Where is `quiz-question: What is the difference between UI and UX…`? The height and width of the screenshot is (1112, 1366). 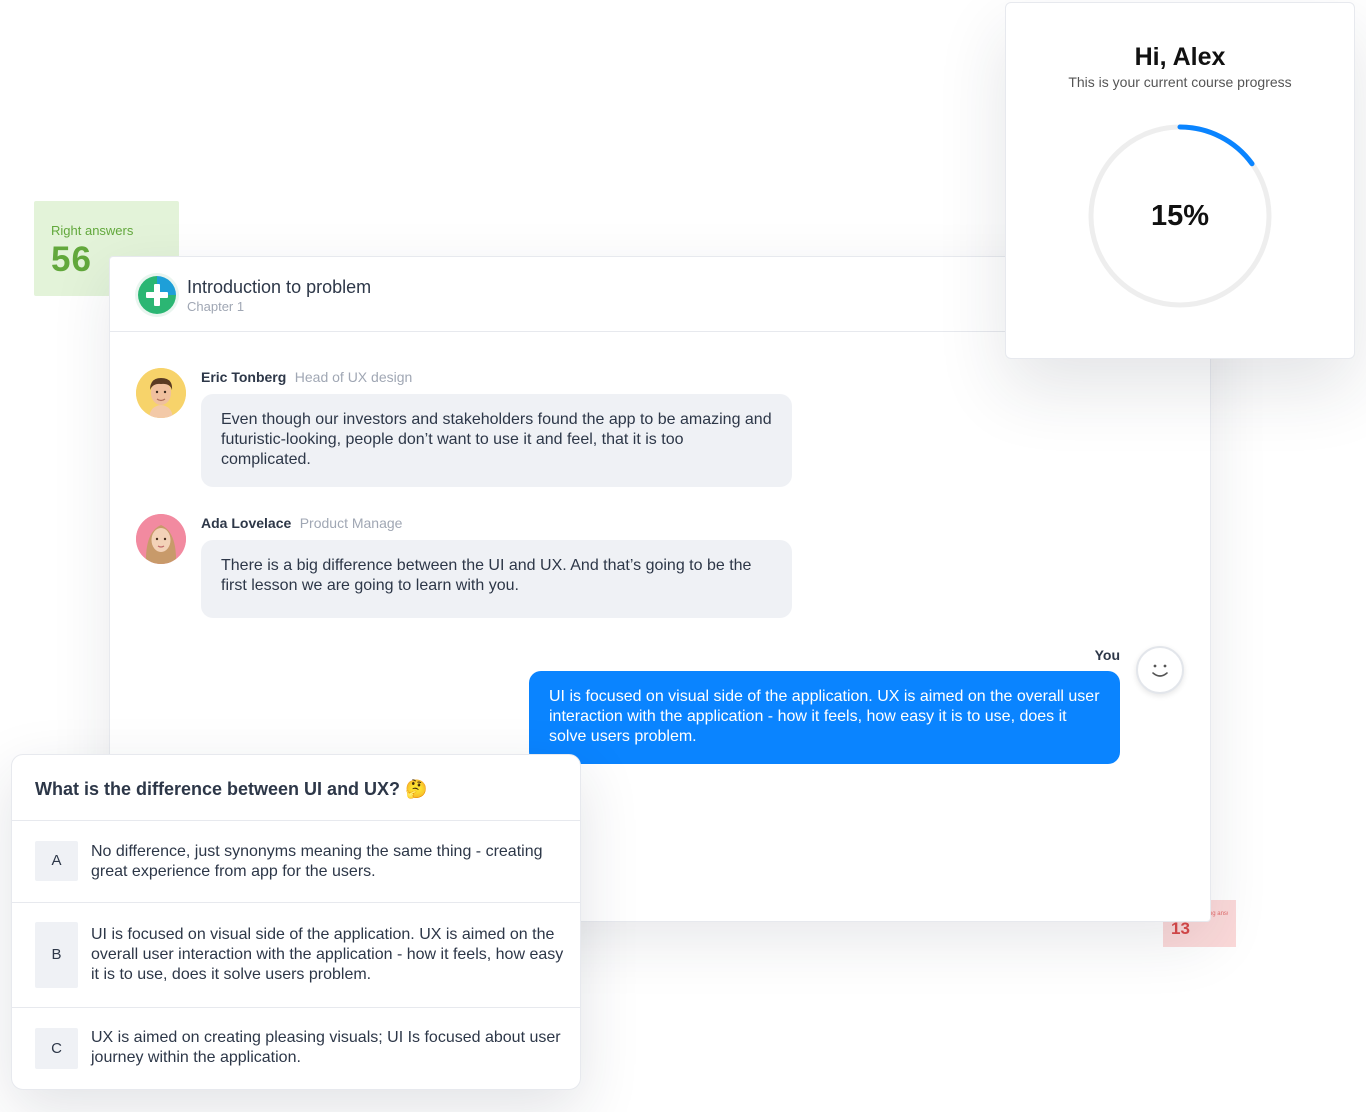
quiz-question: What is the difference between UI and UX… is located at coordinates (296, 788).